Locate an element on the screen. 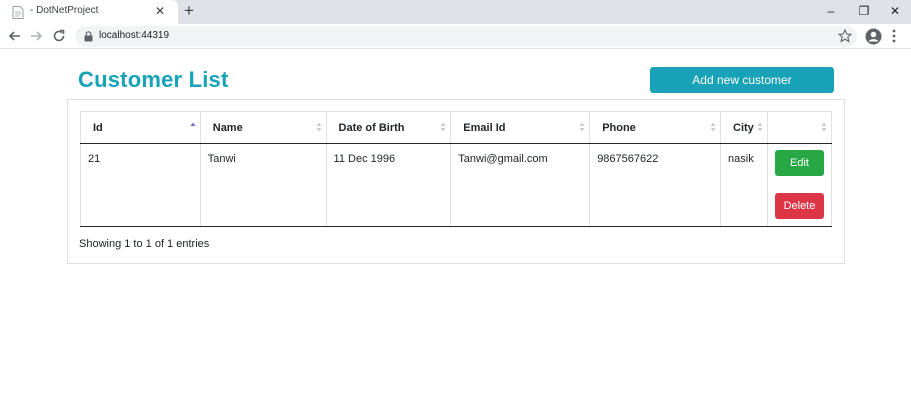  new-tab-button: + is located at coordinates (189, 11).